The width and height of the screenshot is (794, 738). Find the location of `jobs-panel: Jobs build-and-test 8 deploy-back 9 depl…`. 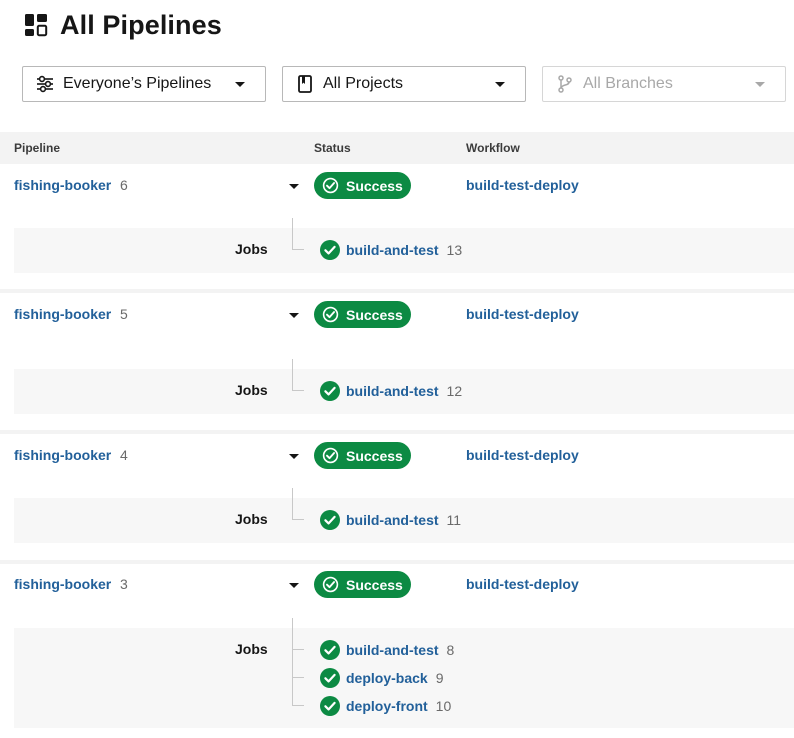

jobs-panel: Jobs build-and-test 8 deploy-back 9 depl… is located at coordinates (404, 673).